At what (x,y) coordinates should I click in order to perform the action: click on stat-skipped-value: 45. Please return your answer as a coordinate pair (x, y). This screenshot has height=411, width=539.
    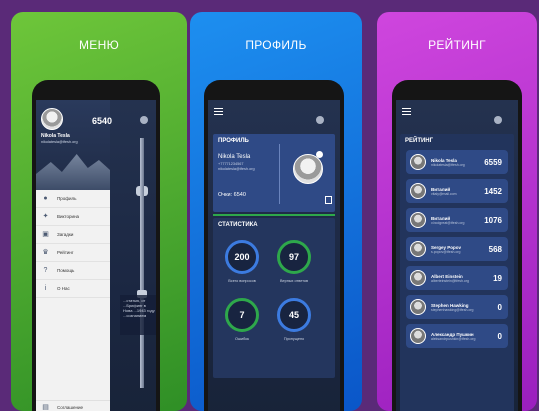
    Looking at the image, I should click on (293, 315).